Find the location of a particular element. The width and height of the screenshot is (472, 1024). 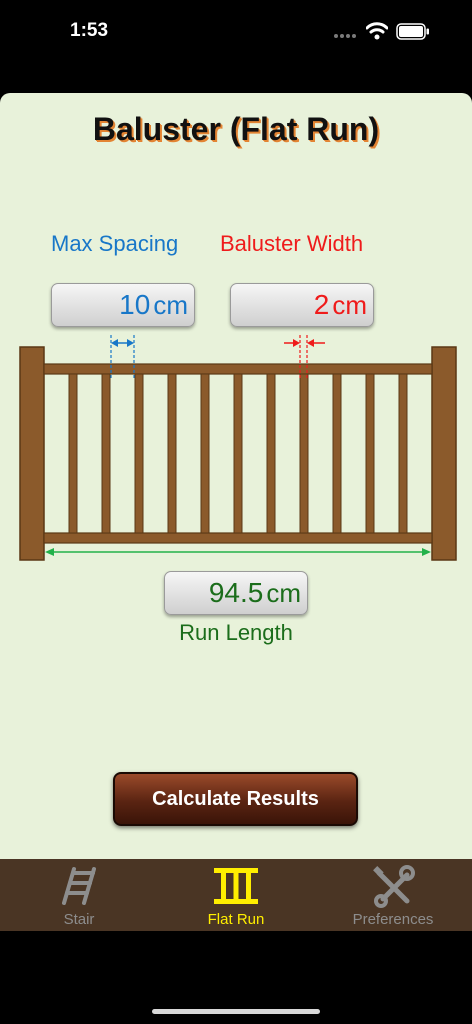

baluster-width-input: 2 cm is located at coordinates (302, 305).